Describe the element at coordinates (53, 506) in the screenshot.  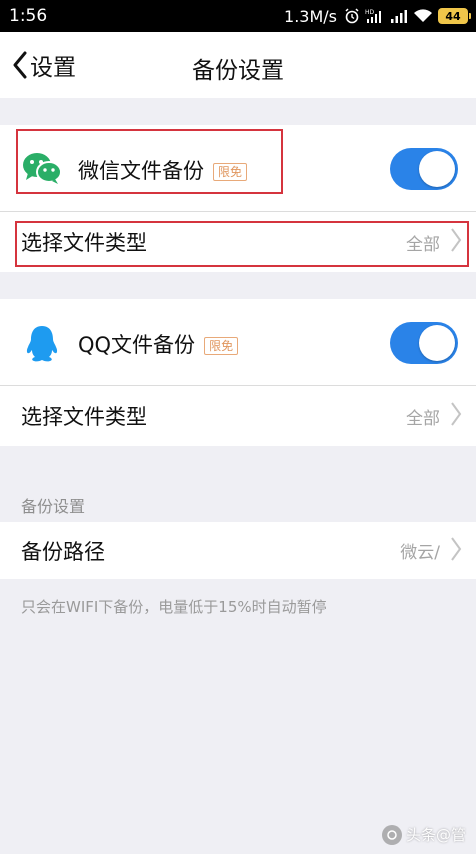
I see `section-header: 备份设置` at that location.